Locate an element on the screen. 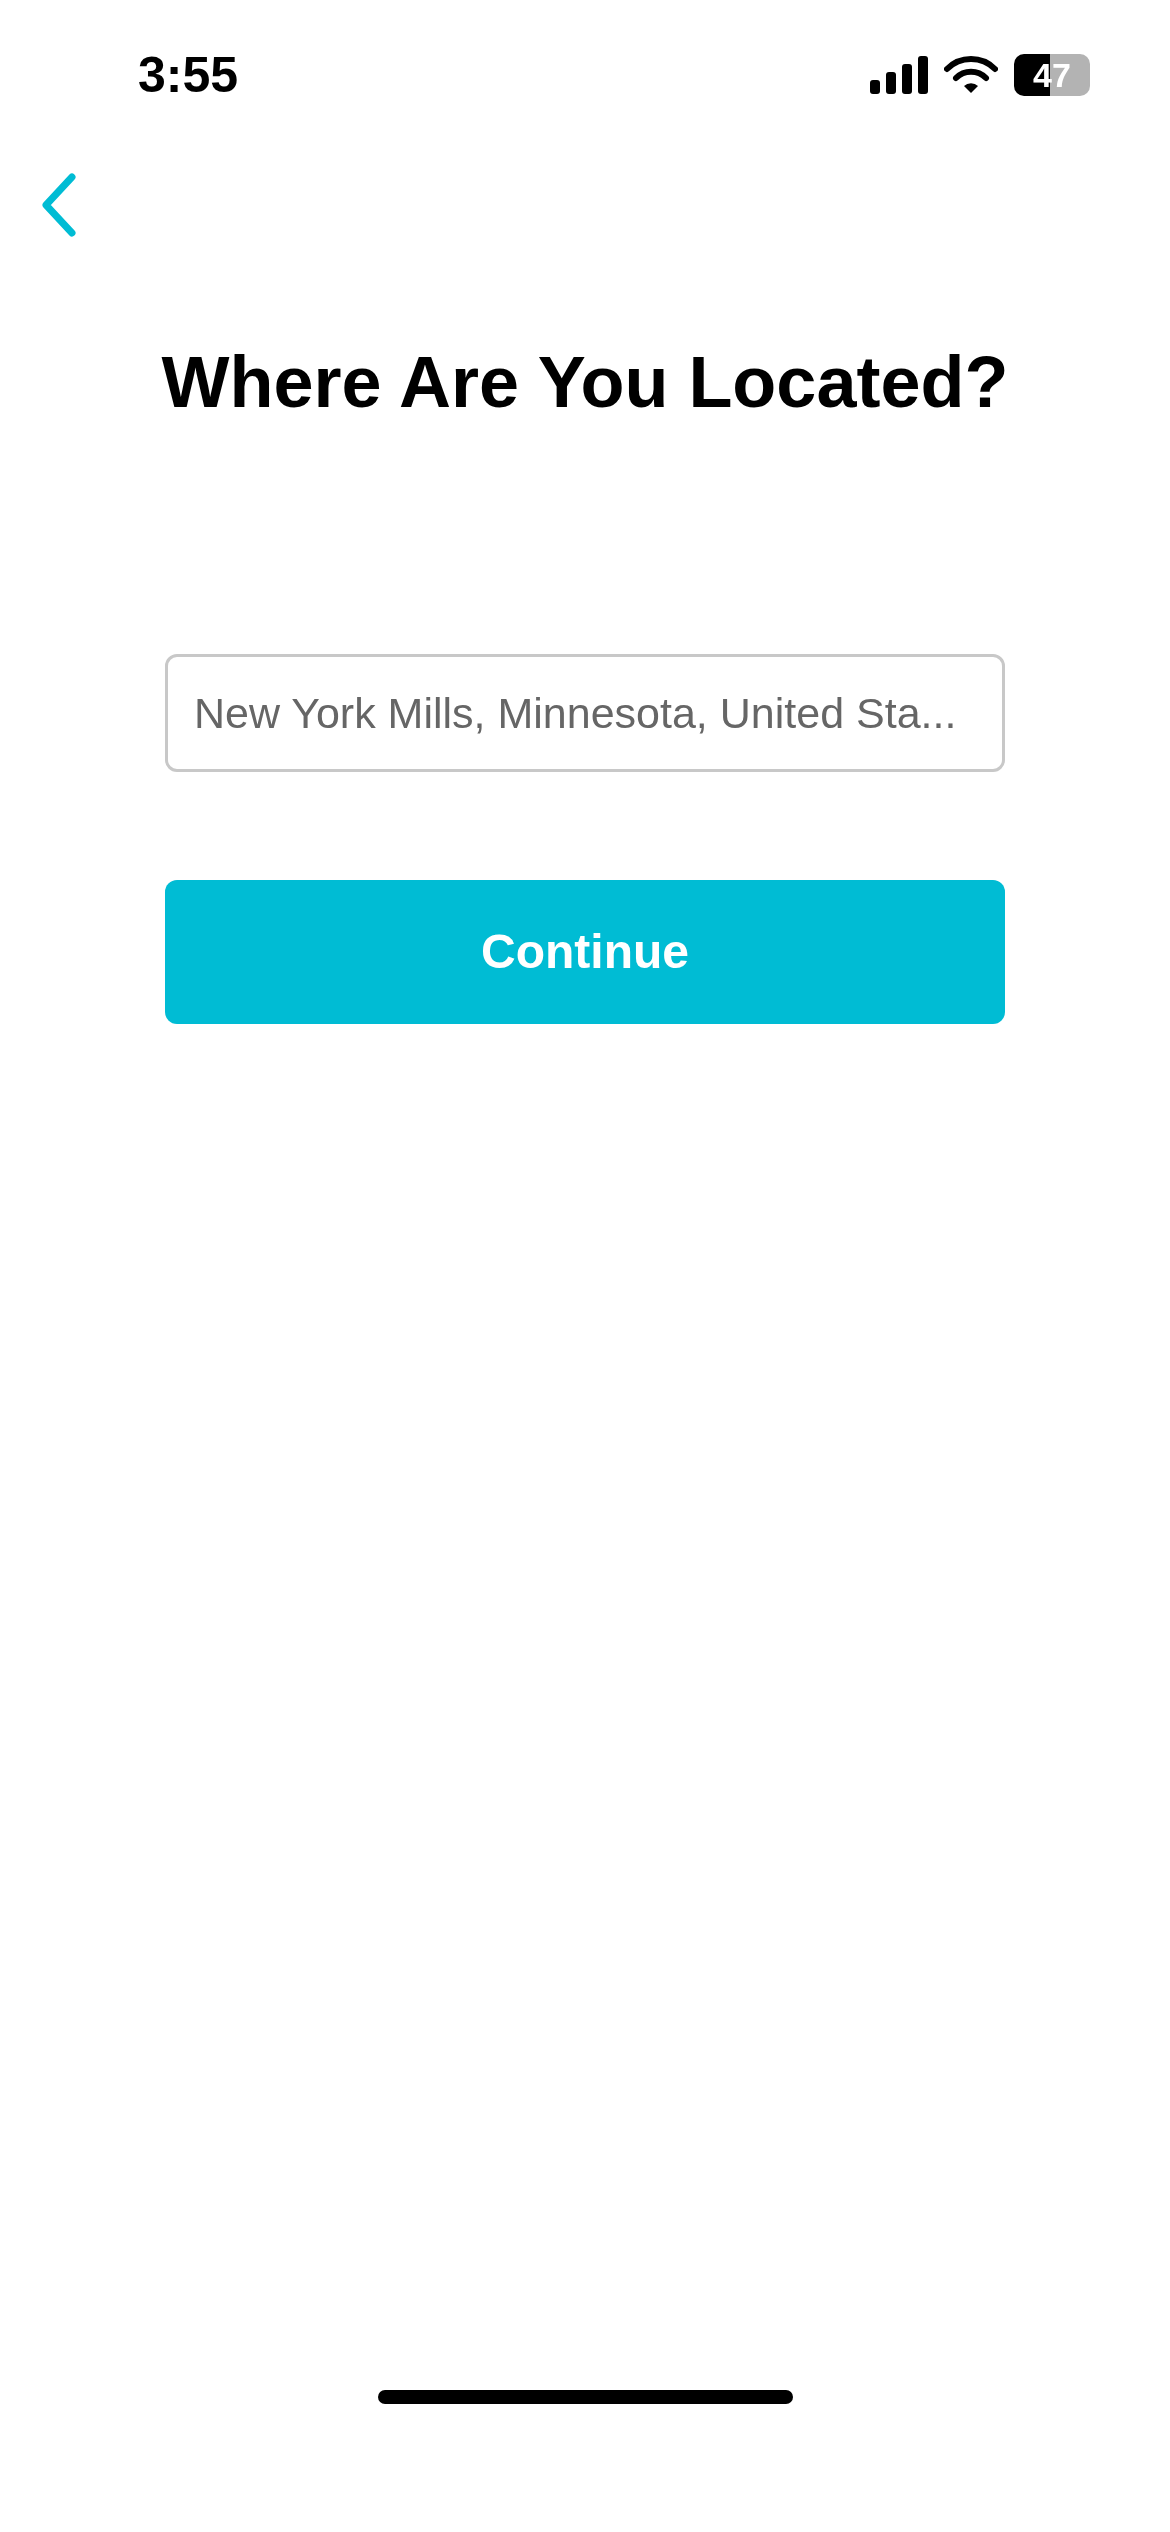 This screenshot has width=1170, height=2532. wifi-icon is located at coordinates (971, 75).